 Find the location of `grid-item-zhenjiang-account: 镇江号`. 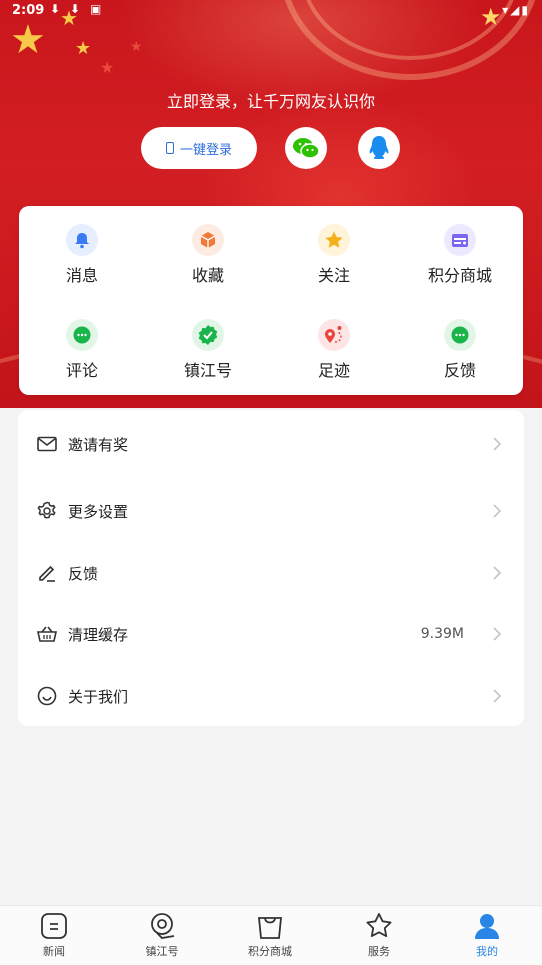

grid-item-zhenjiang-account: 镇江号 is located at coordinates (208, 346).